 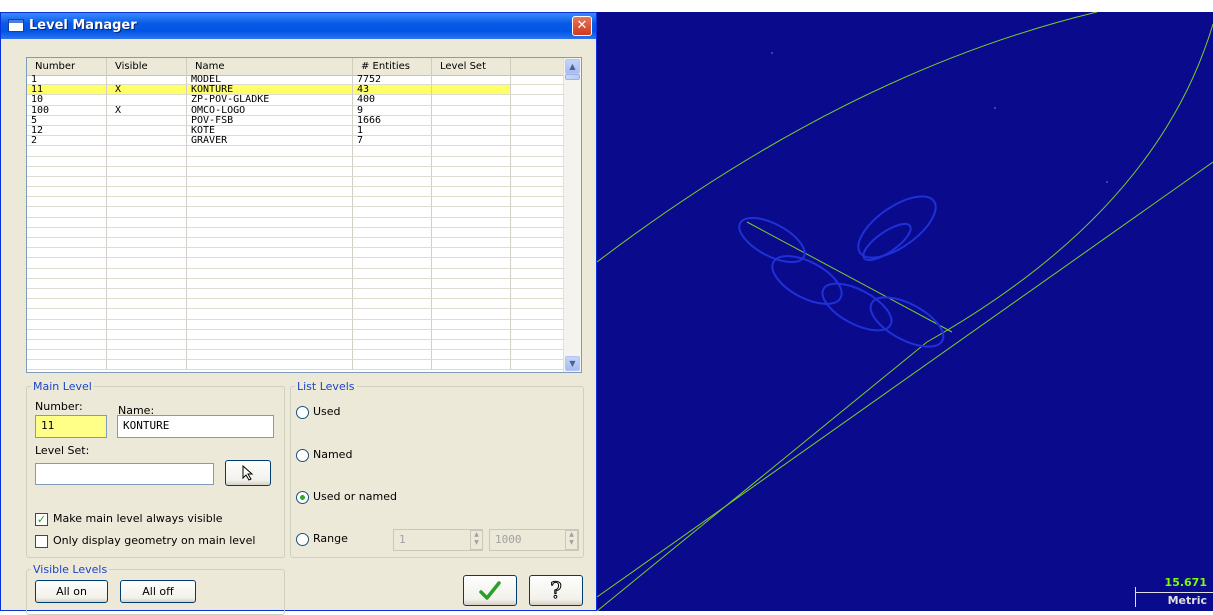 I want to click on header-visible: Visible, so click(x=147, y=66).